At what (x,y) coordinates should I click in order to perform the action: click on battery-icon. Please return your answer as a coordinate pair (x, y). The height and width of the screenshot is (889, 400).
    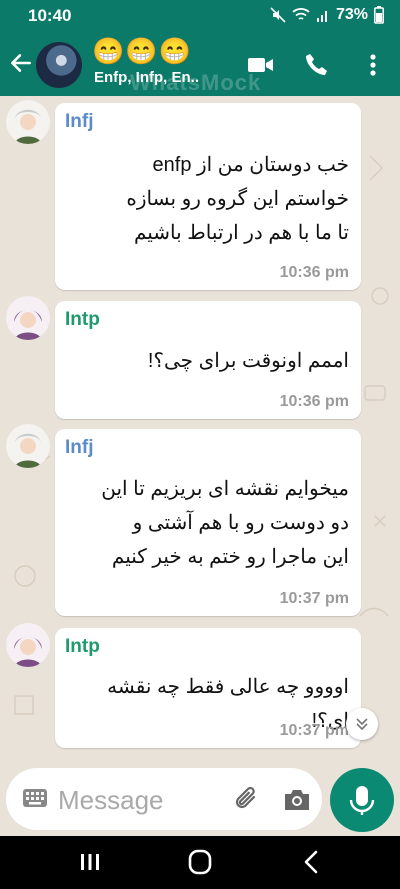
    Looking at the image, I should click on (379, 15).